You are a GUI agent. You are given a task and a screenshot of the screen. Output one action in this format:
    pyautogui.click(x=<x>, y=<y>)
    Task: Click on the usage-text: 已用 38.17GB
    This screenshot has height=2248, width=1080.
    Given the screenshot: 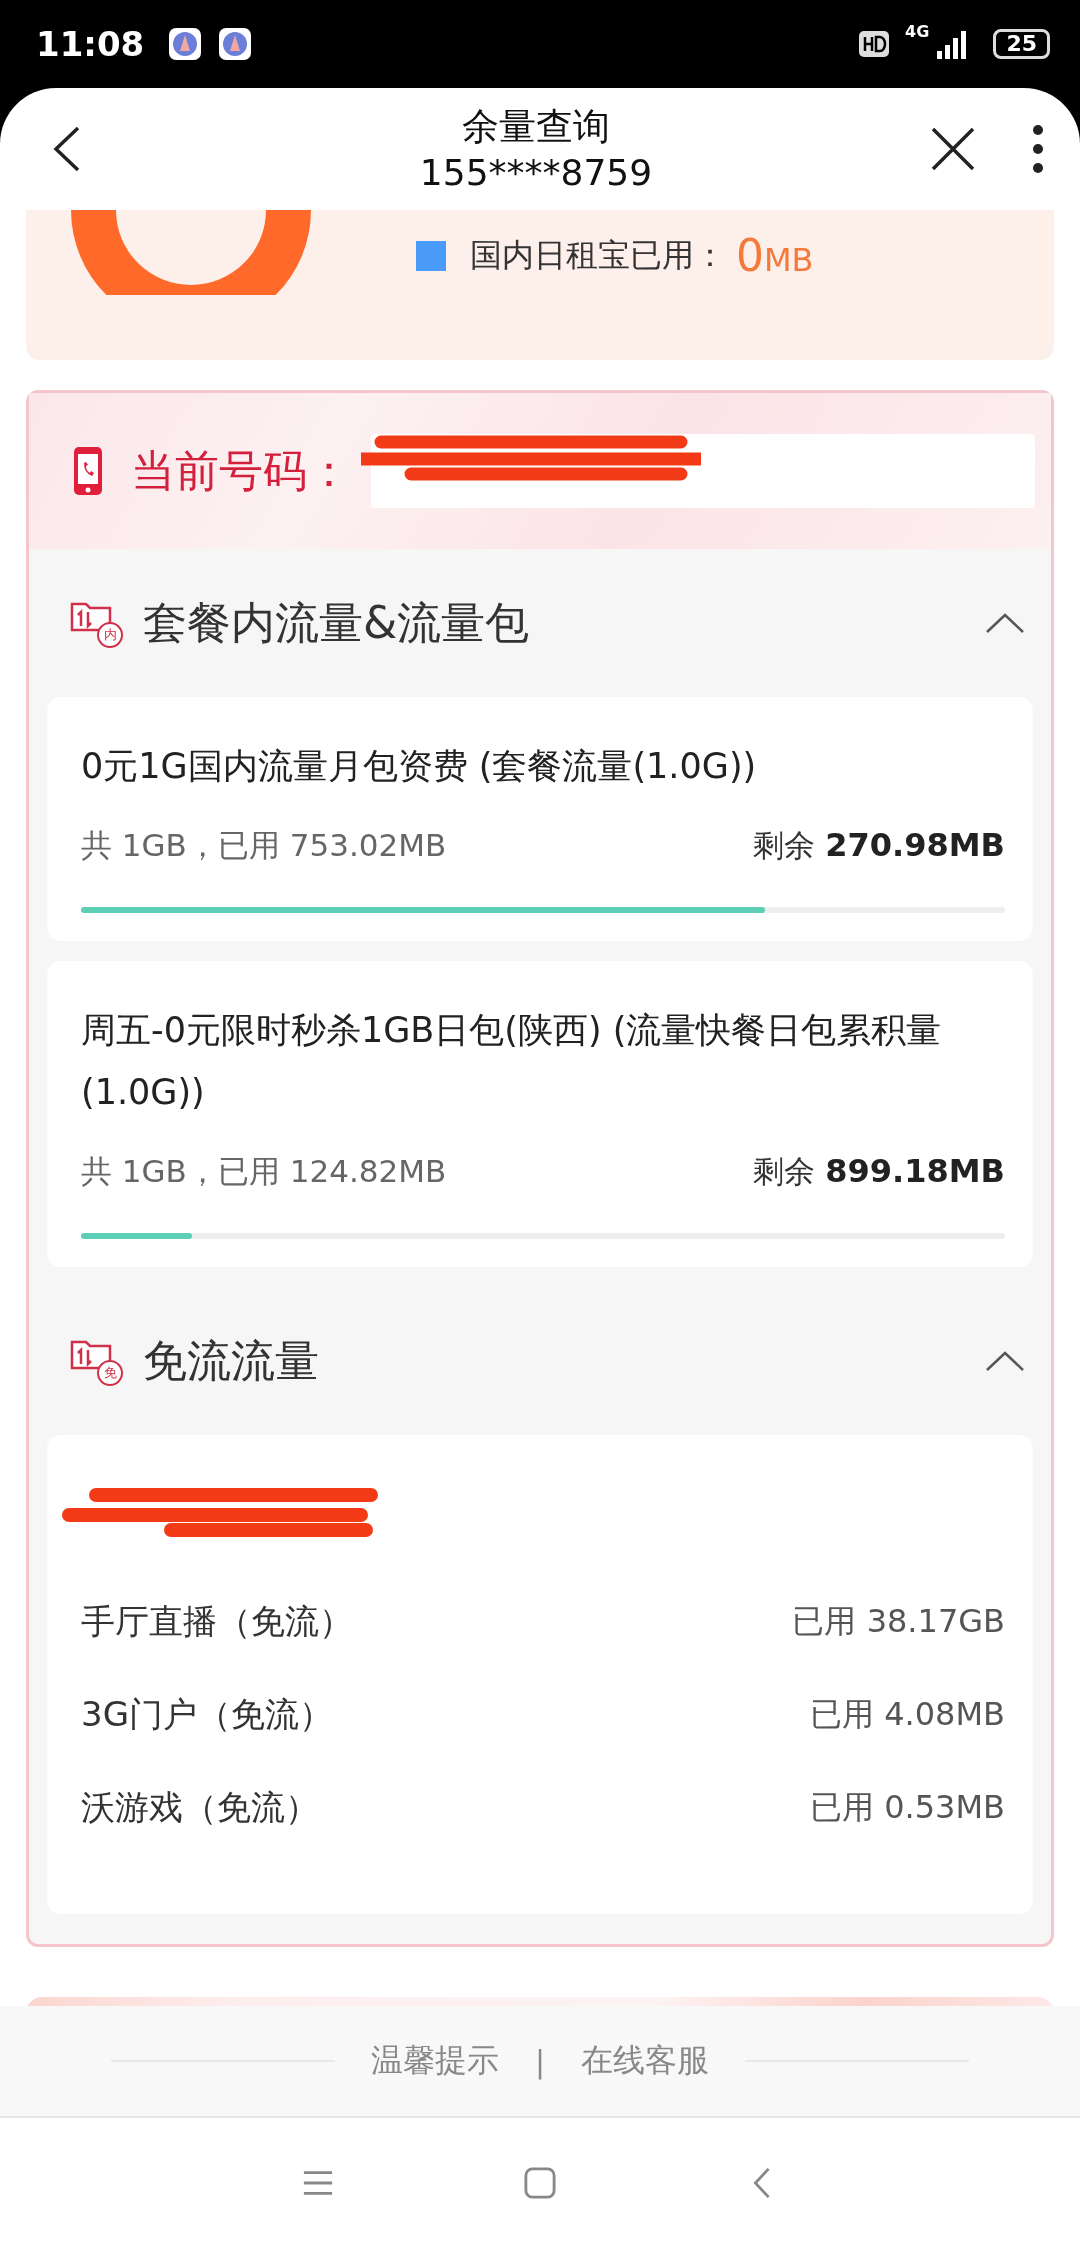 What is the action you would take?
    pyautogui.click(x=898, y=1621)
    